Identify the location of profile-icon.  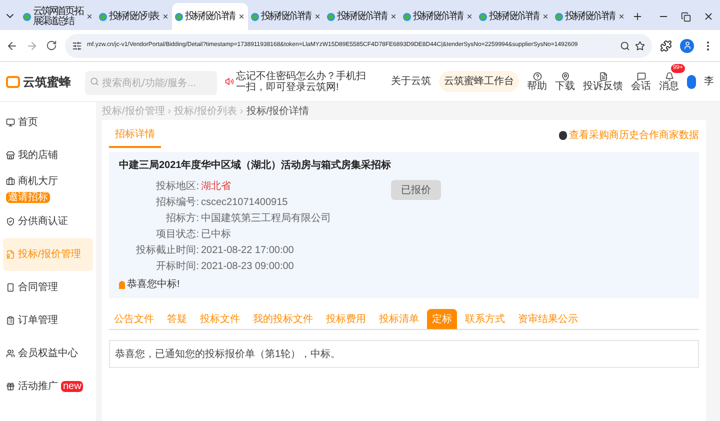
(687, 45).